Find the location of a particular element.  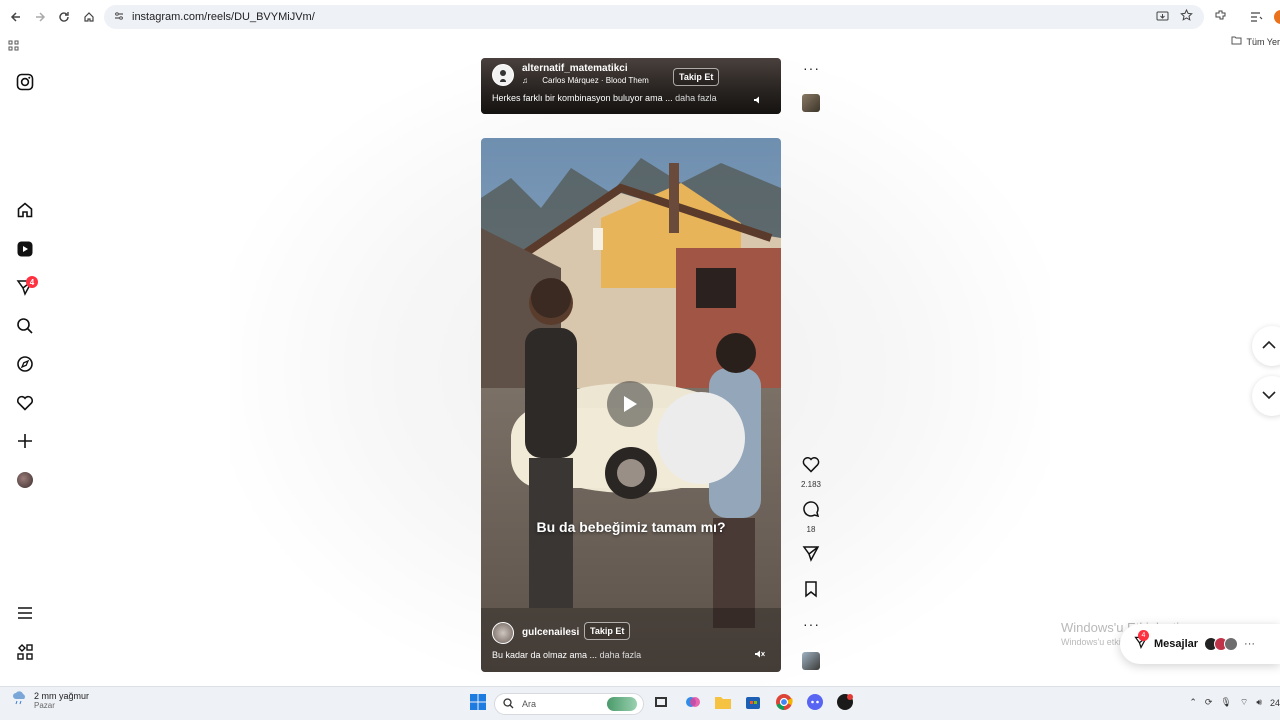

instagram-logo-icon is located at coordinates (25, 82).